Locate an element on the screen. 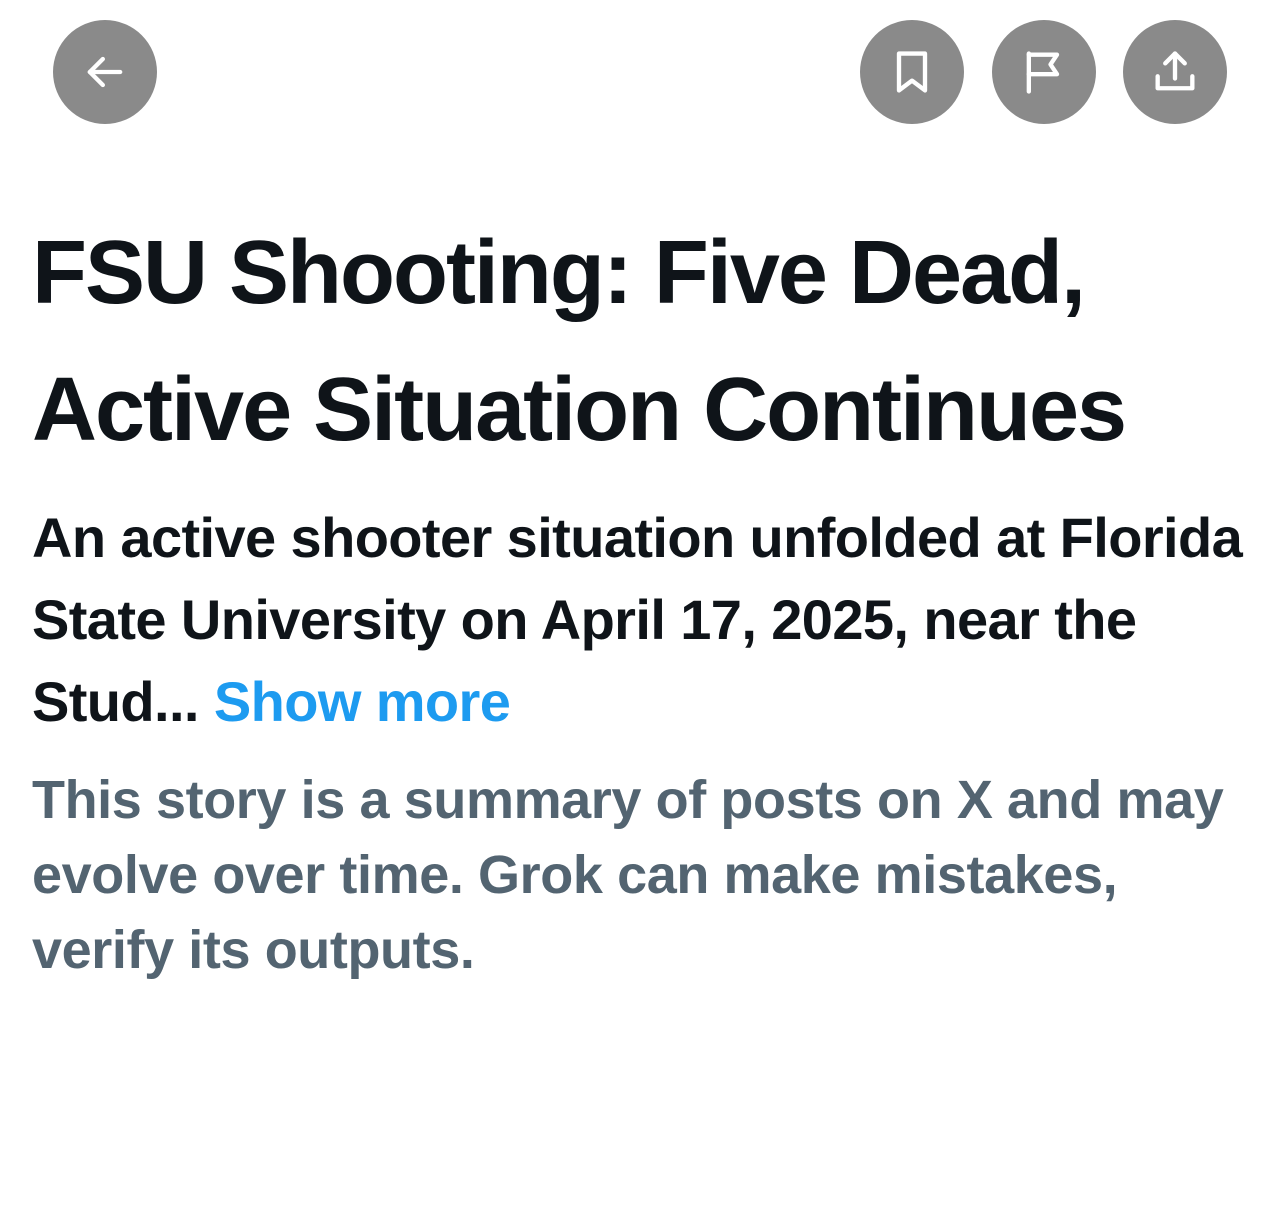 Image resolution: width=1280 pixels, height=1214 pixels. bookmark-button is located at coordinates (912, 72).